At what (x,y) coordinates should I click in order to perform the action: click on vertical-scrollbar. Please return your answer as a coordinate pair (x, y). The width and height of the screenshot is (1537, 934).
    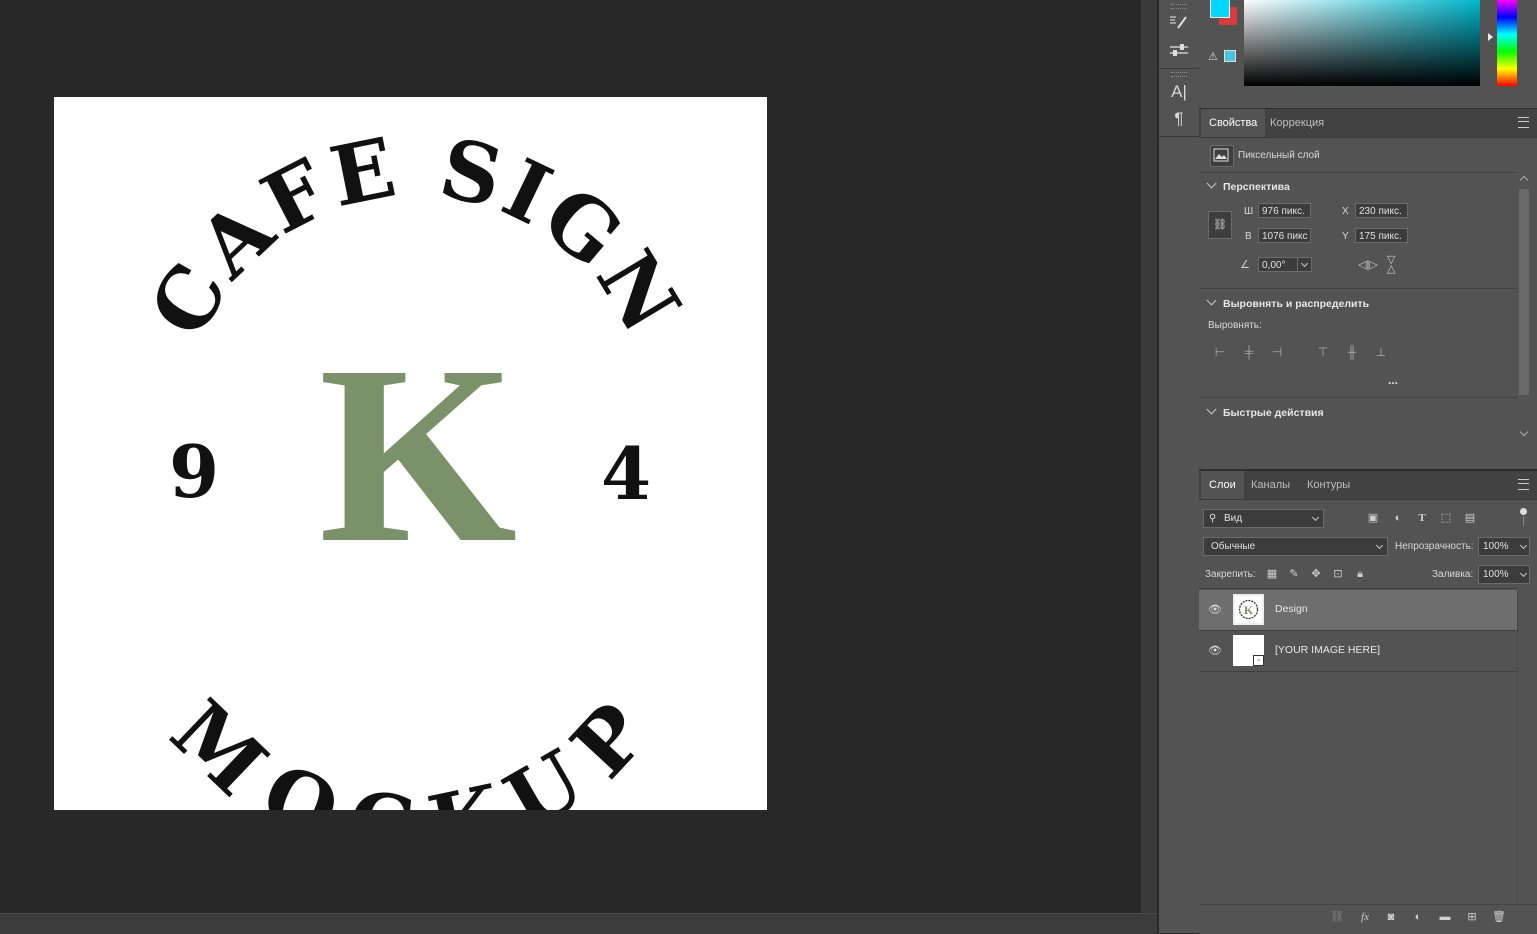
    Looking at the image, I should click on (1149, 456).